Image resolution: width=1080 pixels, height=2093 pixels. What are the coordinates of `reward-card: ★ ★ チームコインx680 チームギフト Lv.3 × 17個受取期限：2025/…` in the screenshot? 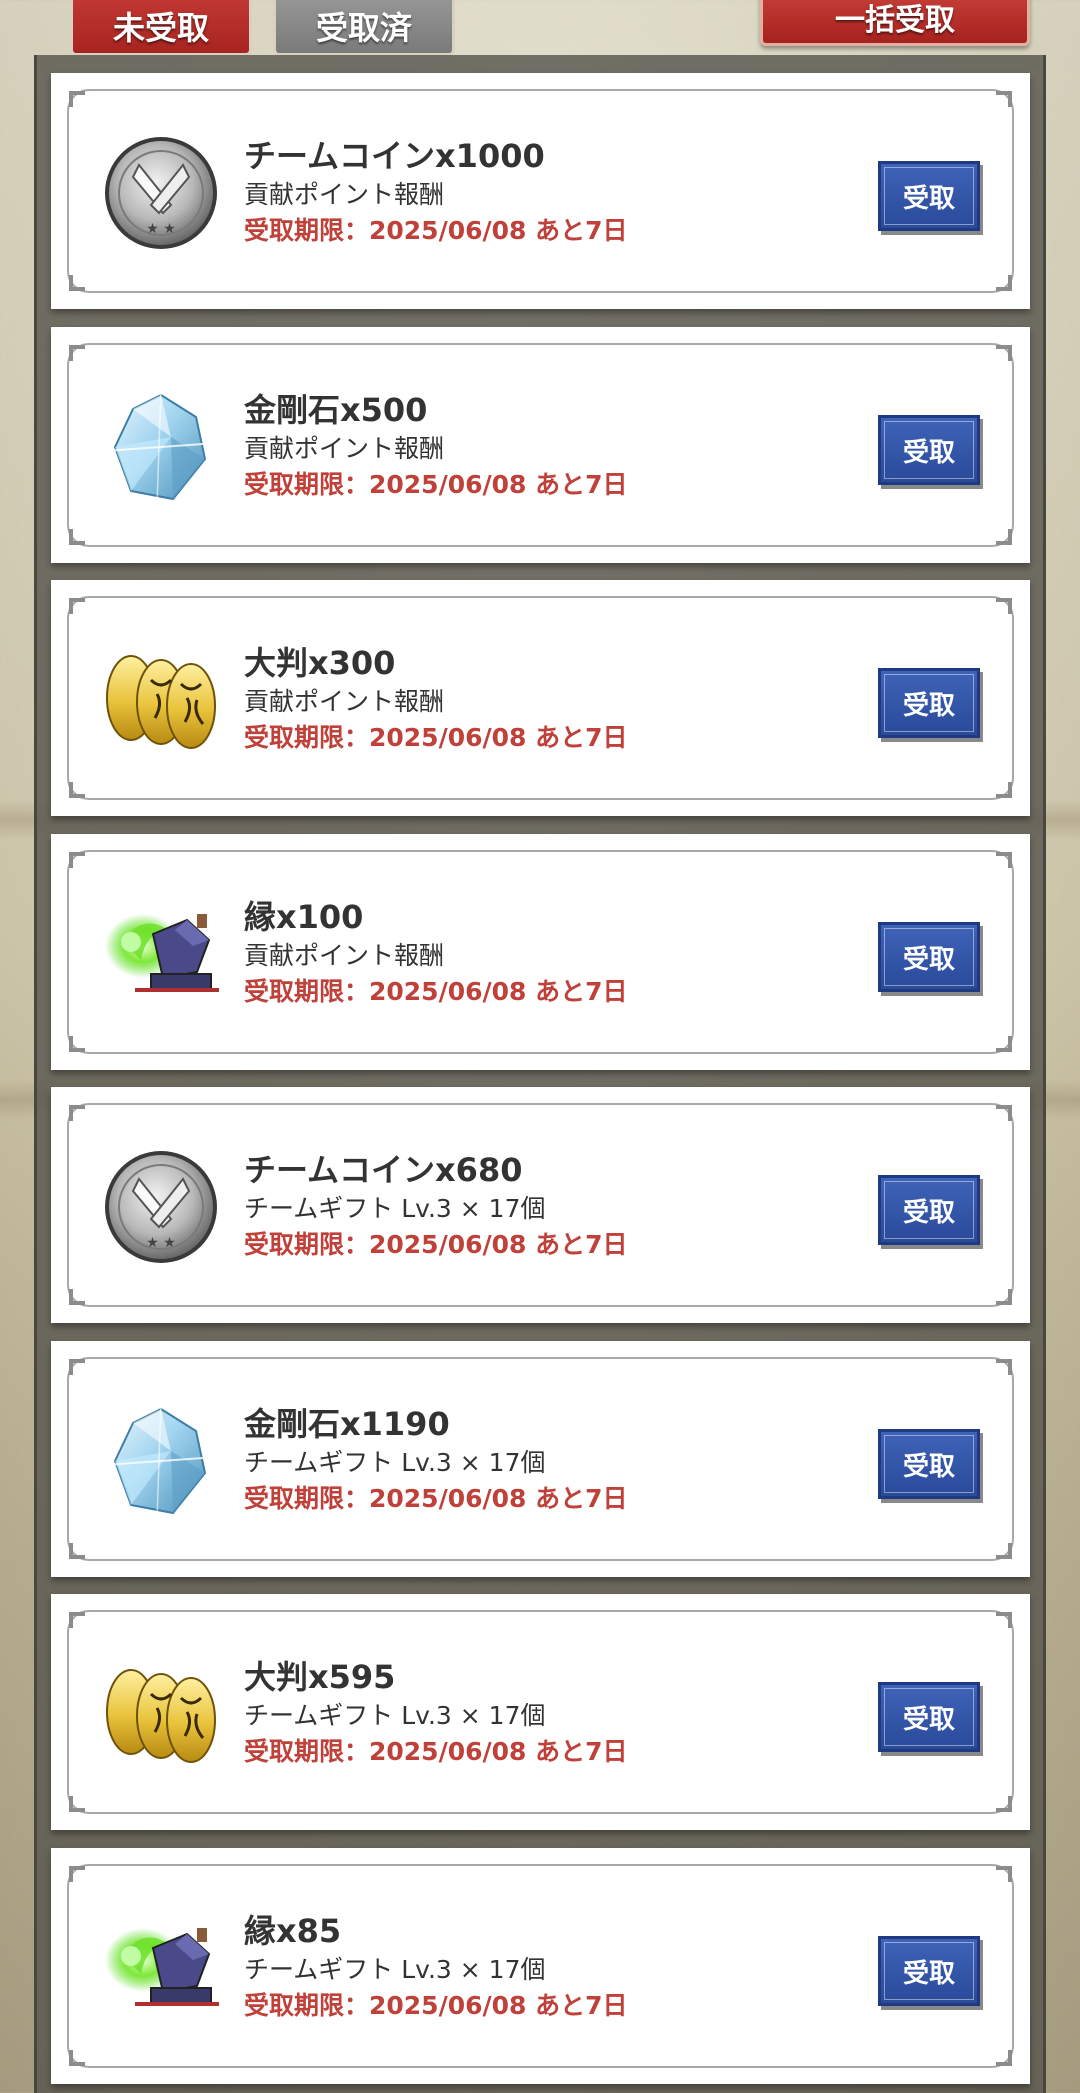 It's located at (540, 1205).